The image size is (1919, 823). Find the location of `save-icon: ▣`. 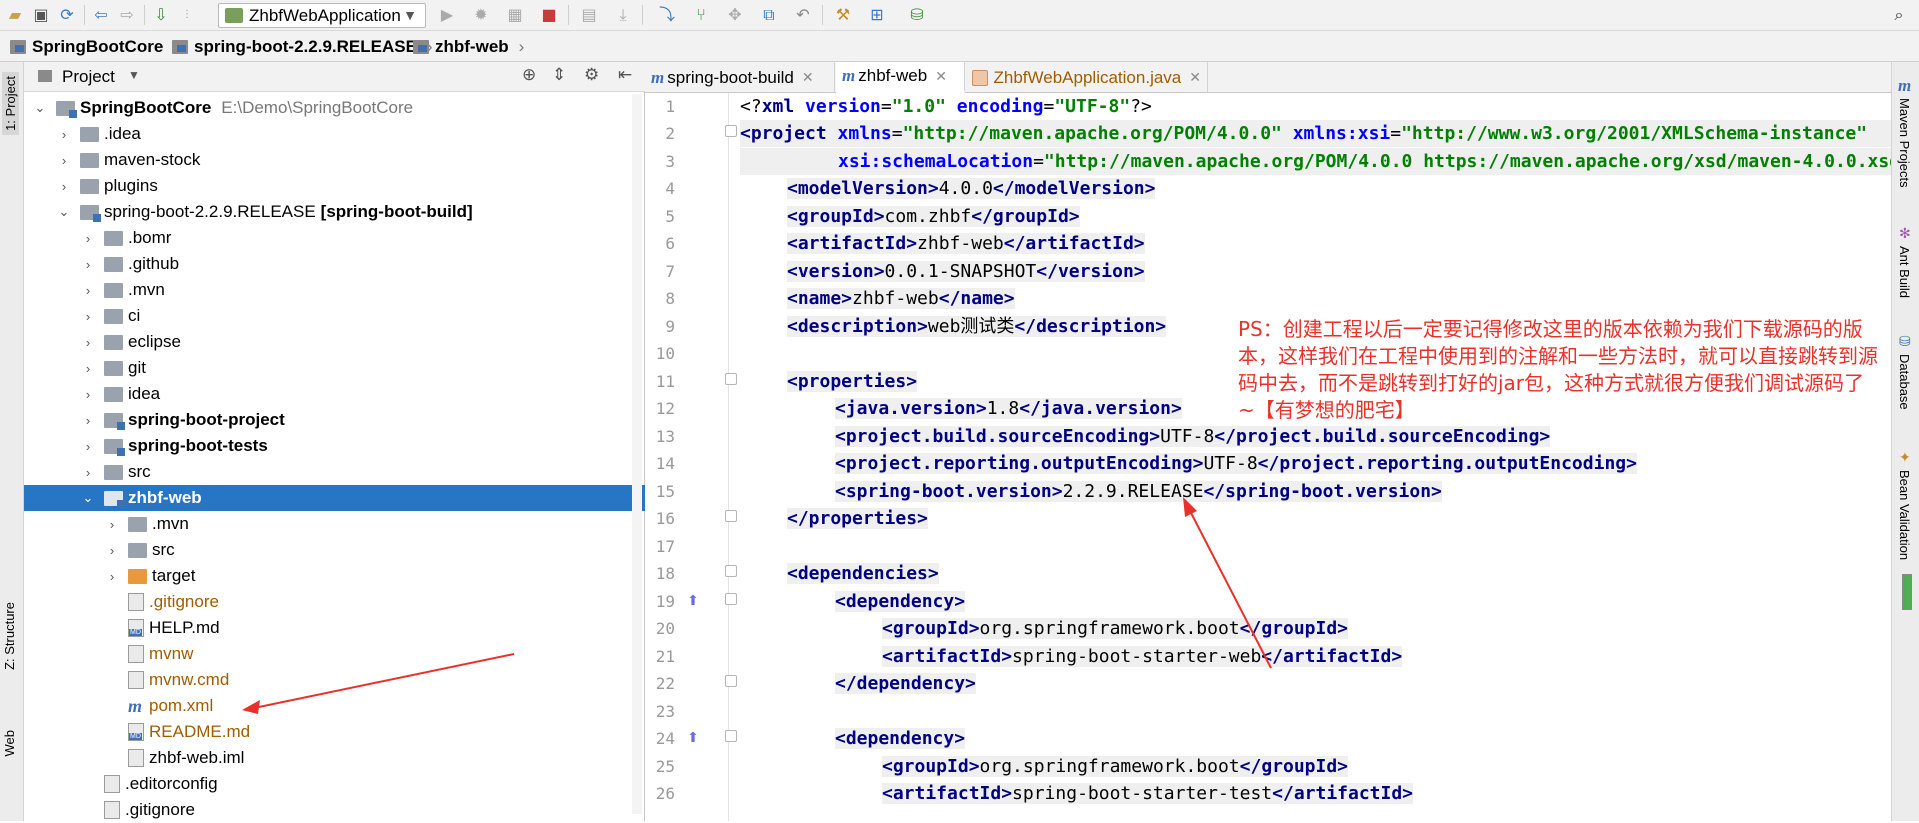

save-icon: ▣ is located at coordinates (41, 15).